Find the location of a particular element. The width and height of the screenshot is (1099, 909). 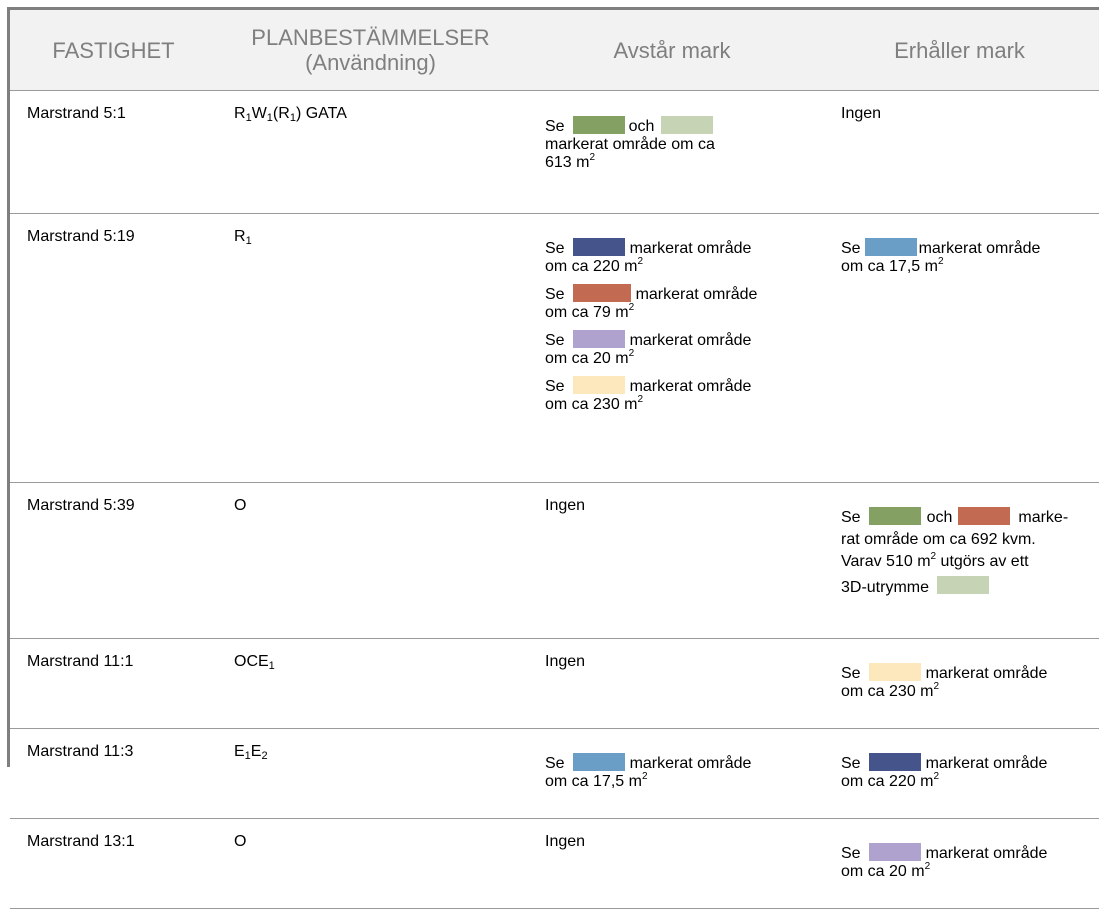

header-fastighet: FASTIGHET is located at coordinates (113, 50).